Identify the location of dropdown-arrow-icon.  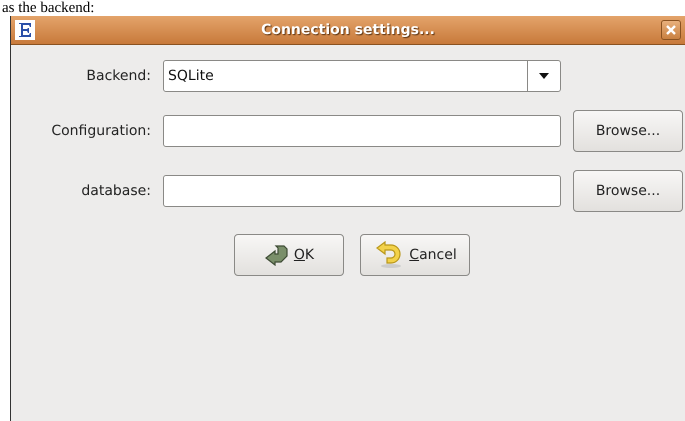
(544, 76).